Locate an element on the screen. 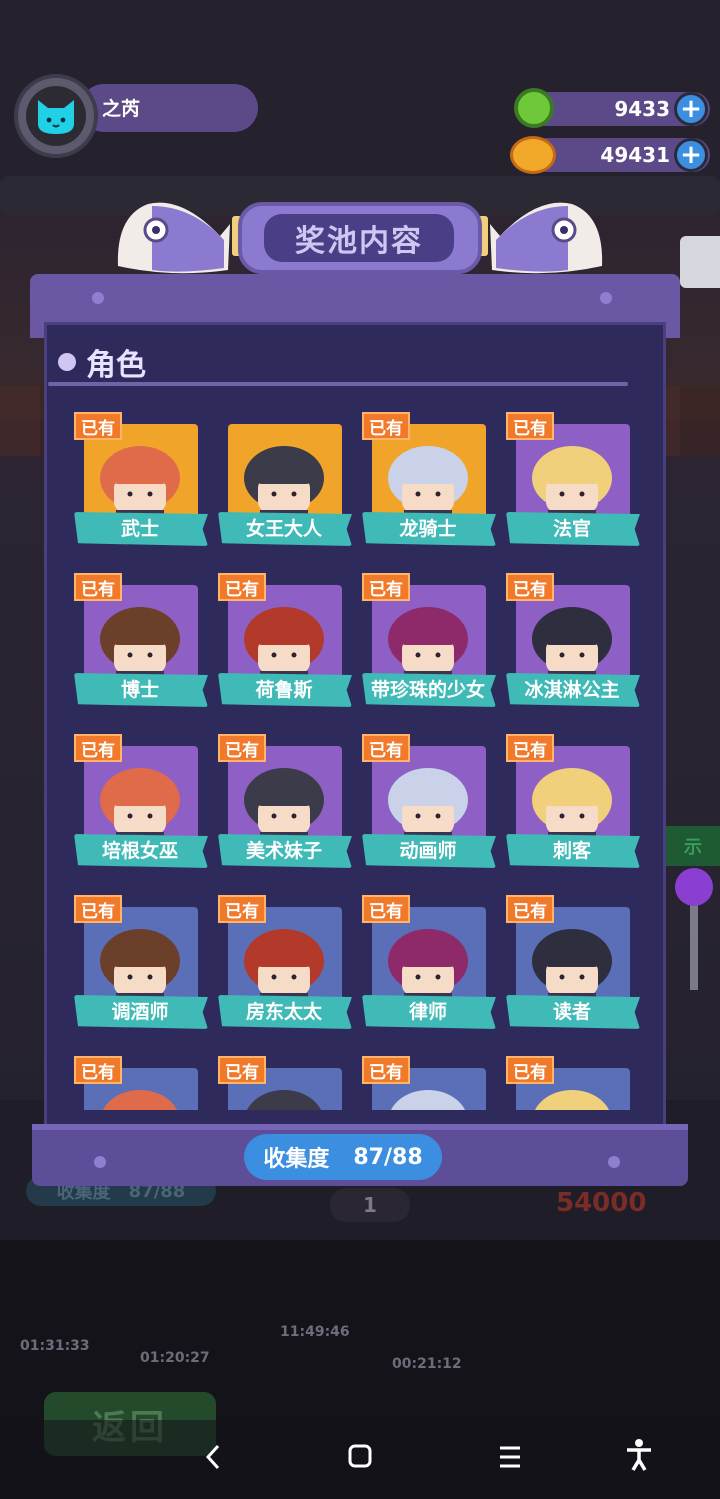 The height and width of the screenshot is (1499, 720). character-card: 已有博士 is located at coordinates (139, 641).